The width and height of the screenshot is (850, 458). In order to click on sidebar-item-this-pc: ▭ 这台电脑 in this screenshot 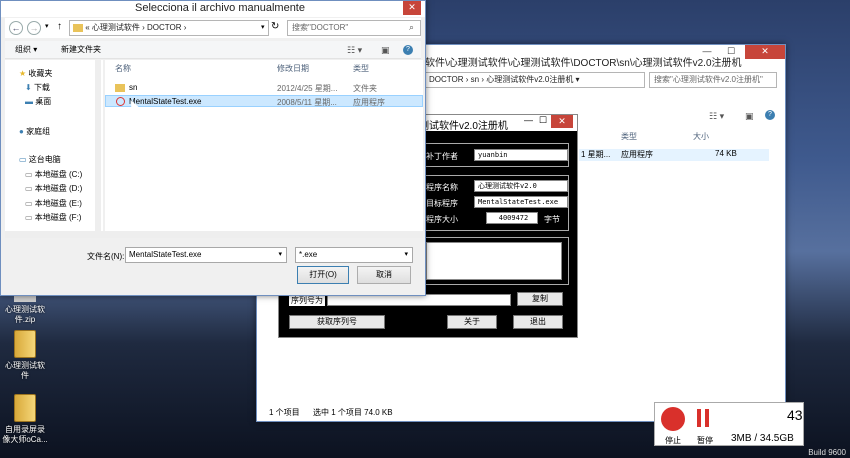, I will do `click(40, 159)`.